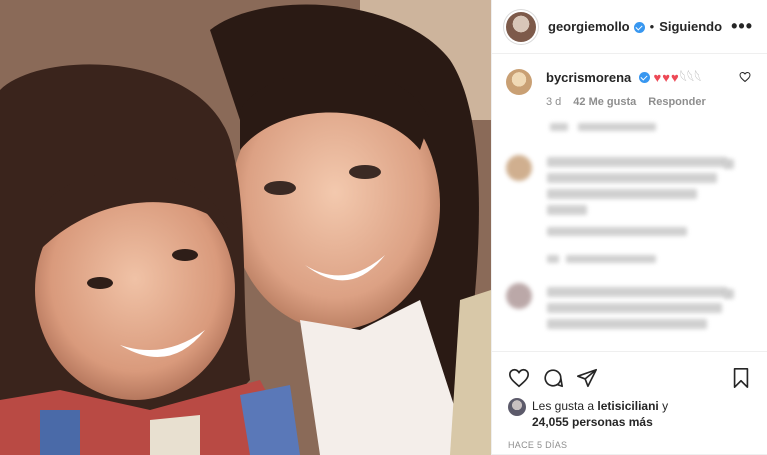 This screenshot has width=767, height=455. I want to click on bookmark-icon, so click(741, 378).